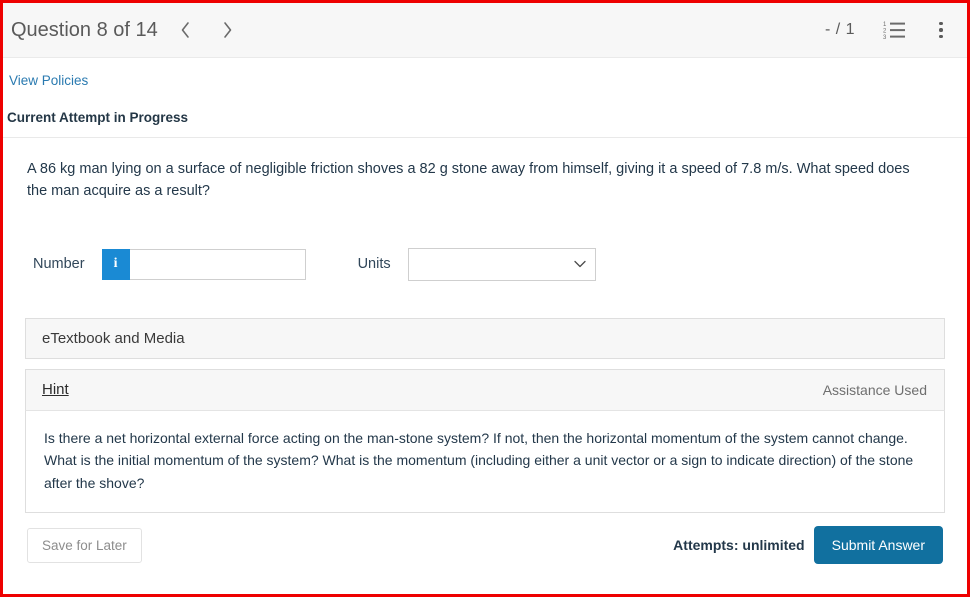  I want to click on attempt-status: Current Attempt in Progress, so click(485, 114).